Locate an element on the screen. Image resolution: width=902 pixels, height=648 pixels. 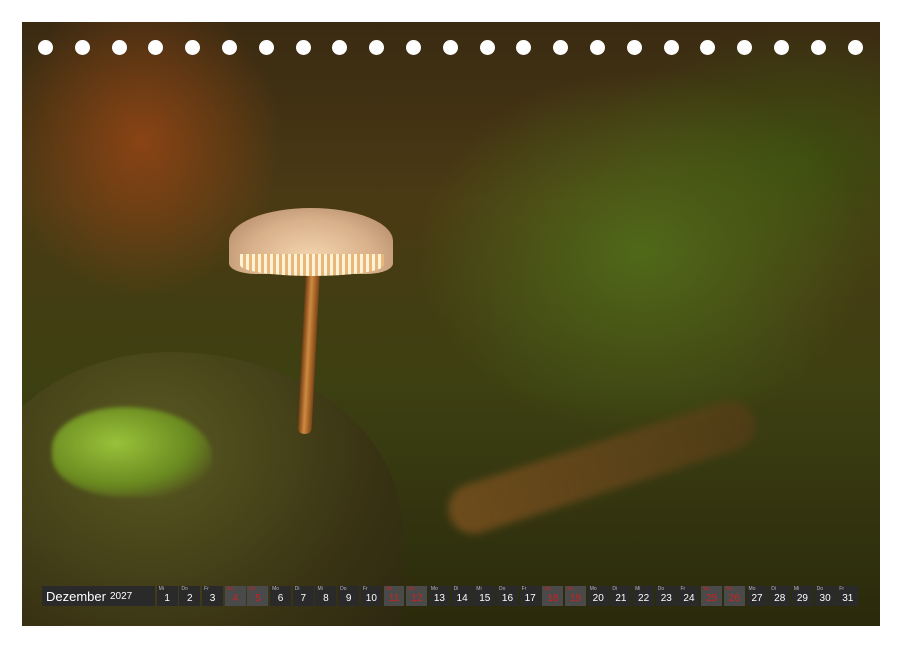
day-cell: Di 28 is located at coordinates (780, 596).